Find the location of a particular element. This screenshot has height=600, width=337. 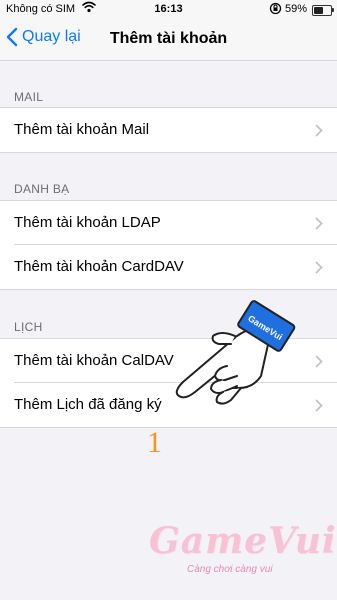

battery-percent: 59% is located at coordinates (296, 9).